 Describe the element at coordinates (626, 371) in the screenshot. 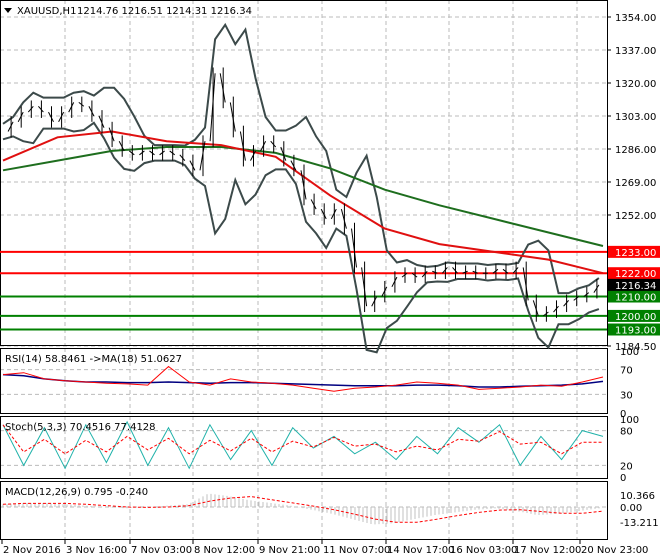

I see `rsi-axis-label: 70` at that location.